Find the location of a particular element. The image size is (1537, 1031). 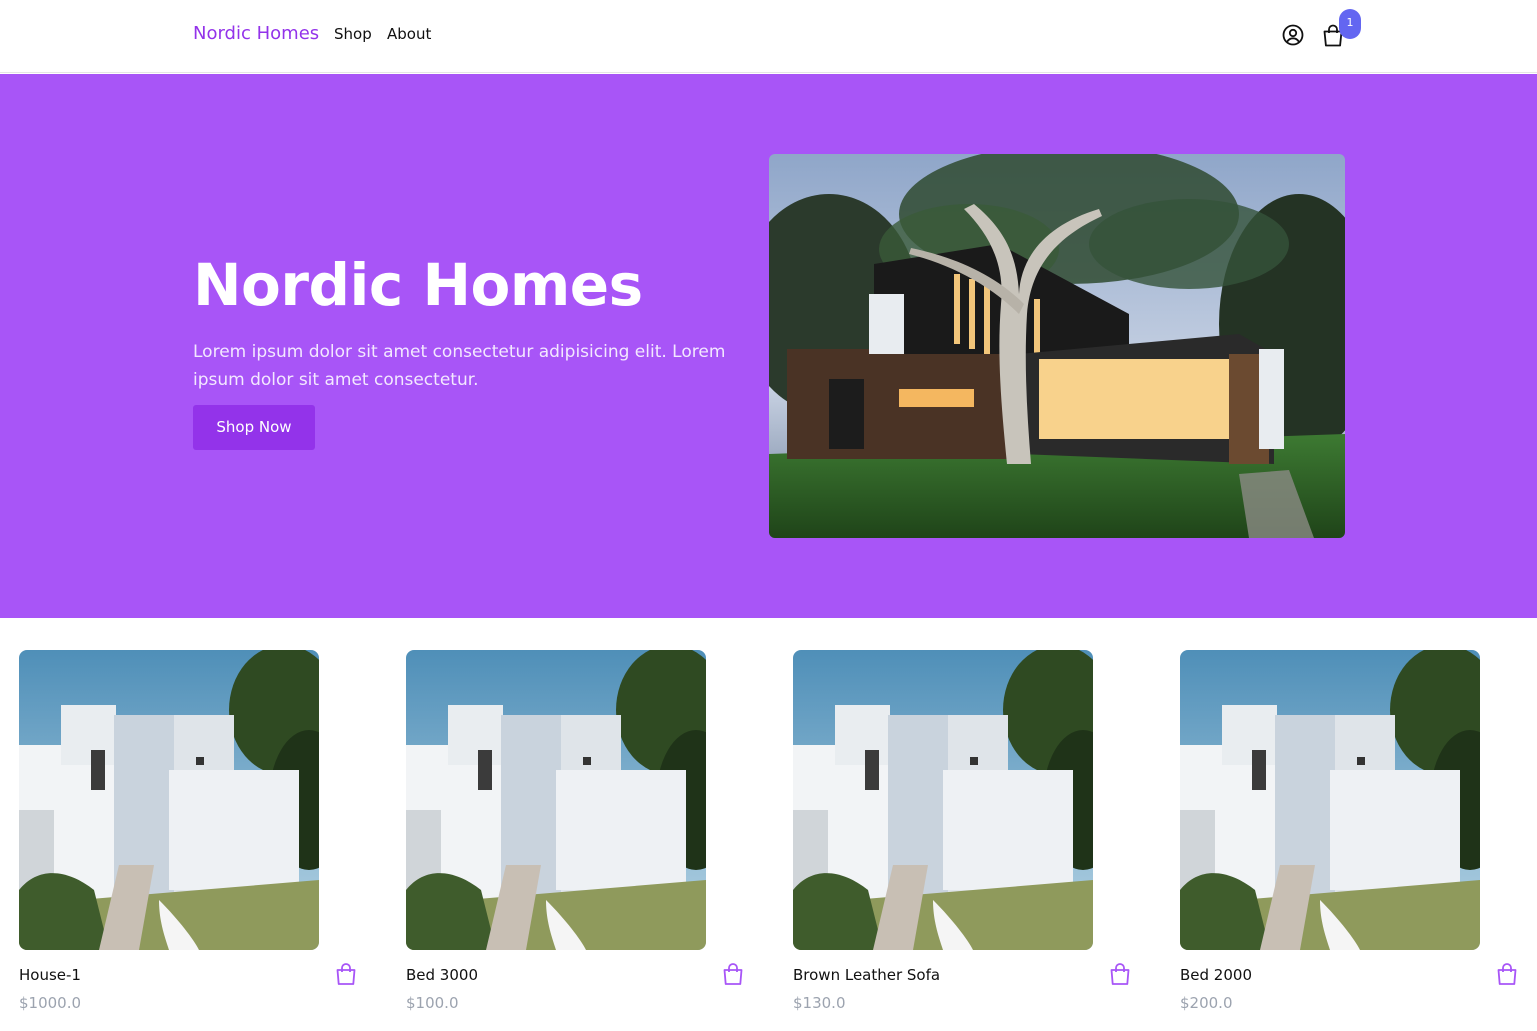

product-name: Bed 3000 is located at coordinates (442, 975).